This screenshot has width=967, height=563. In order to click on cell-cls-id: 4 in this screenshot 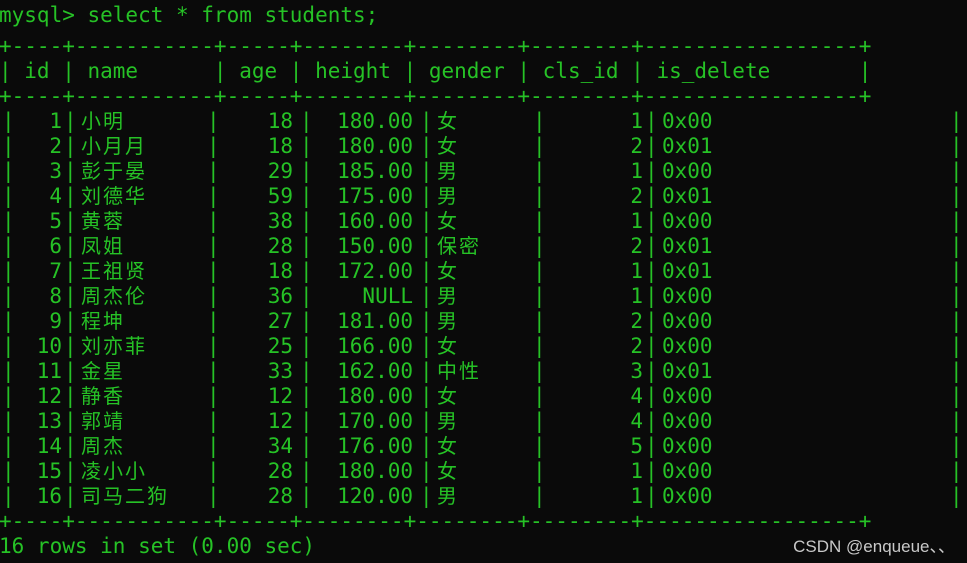, I will do `click(636, 396)`.